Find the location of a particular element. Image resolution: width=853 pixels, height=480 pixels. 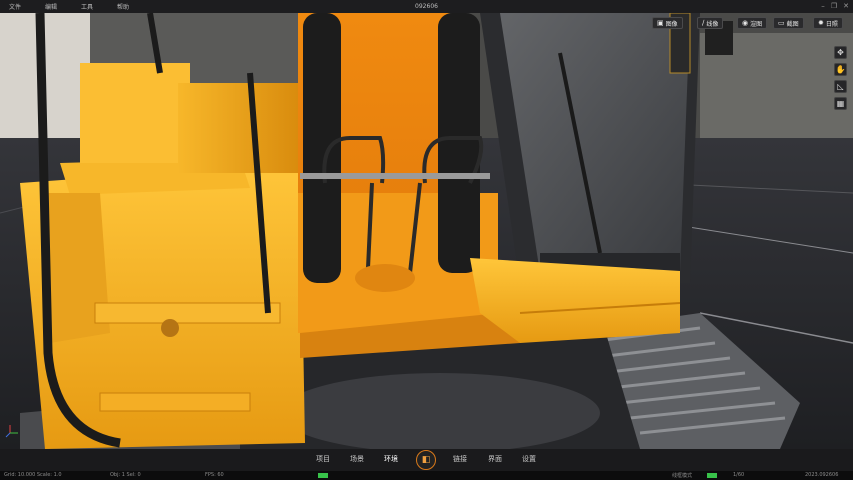

screenshot-button: ▭ 截图 is located at coordinates (788, 23).